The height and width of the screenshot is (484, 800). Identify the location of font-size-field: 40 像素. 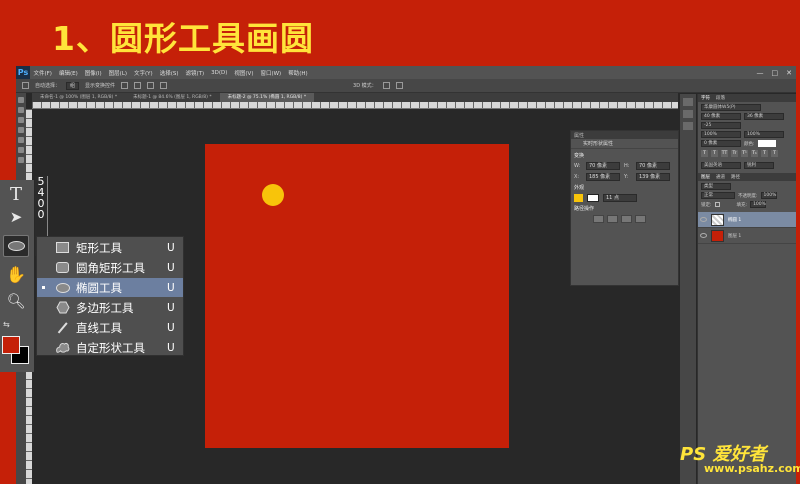
(721, 116).